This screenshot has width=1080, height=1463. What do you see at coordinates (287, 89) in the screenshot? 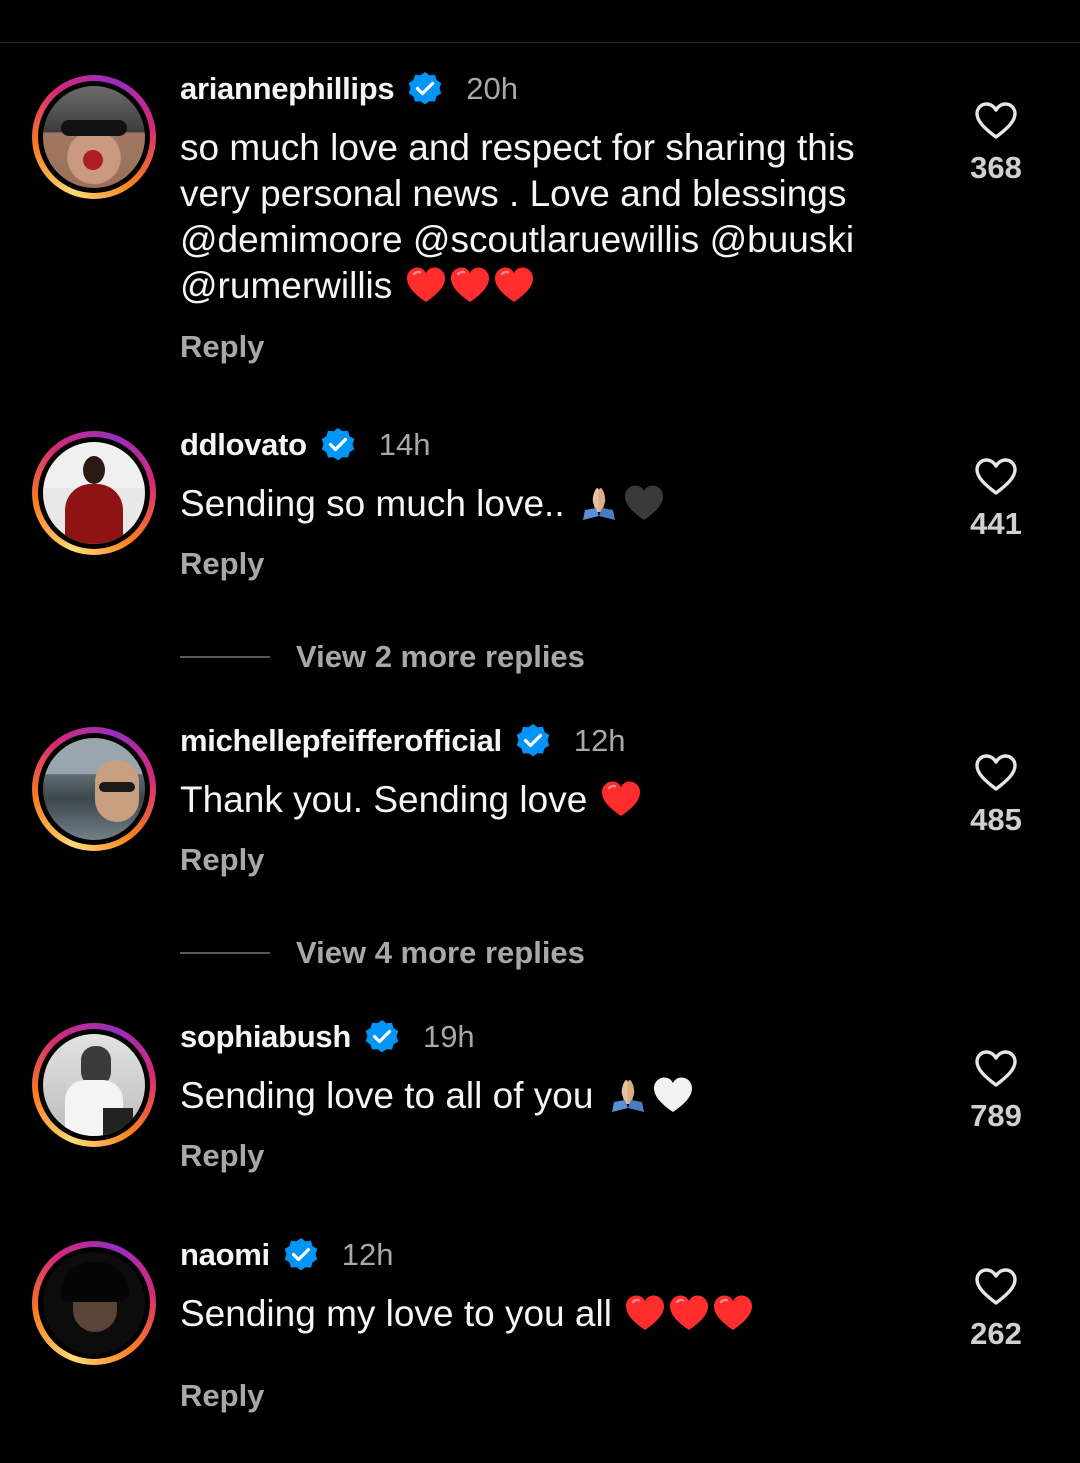
I see `username: ariannephillips` at bounding box center [287, 89].